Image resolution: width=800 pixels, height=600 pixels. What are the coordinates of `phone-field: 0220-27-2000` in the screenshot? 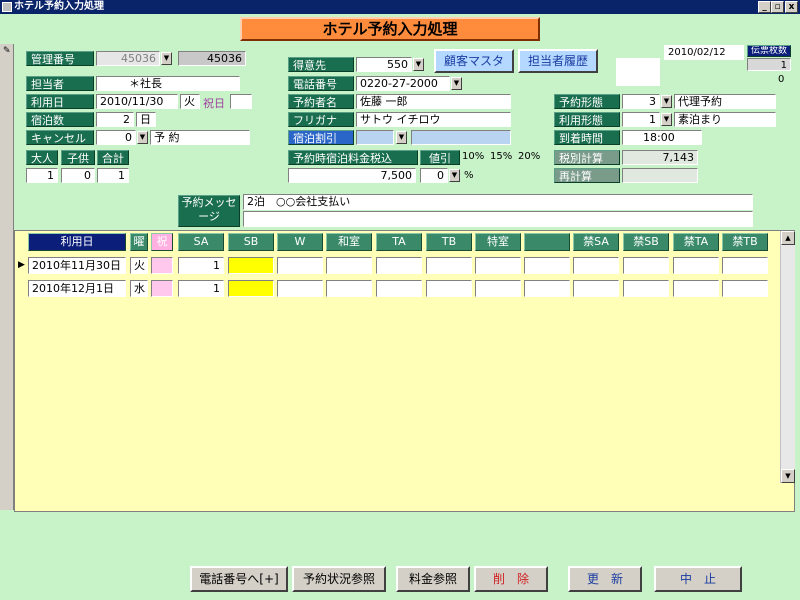 It's located at (403, 83).